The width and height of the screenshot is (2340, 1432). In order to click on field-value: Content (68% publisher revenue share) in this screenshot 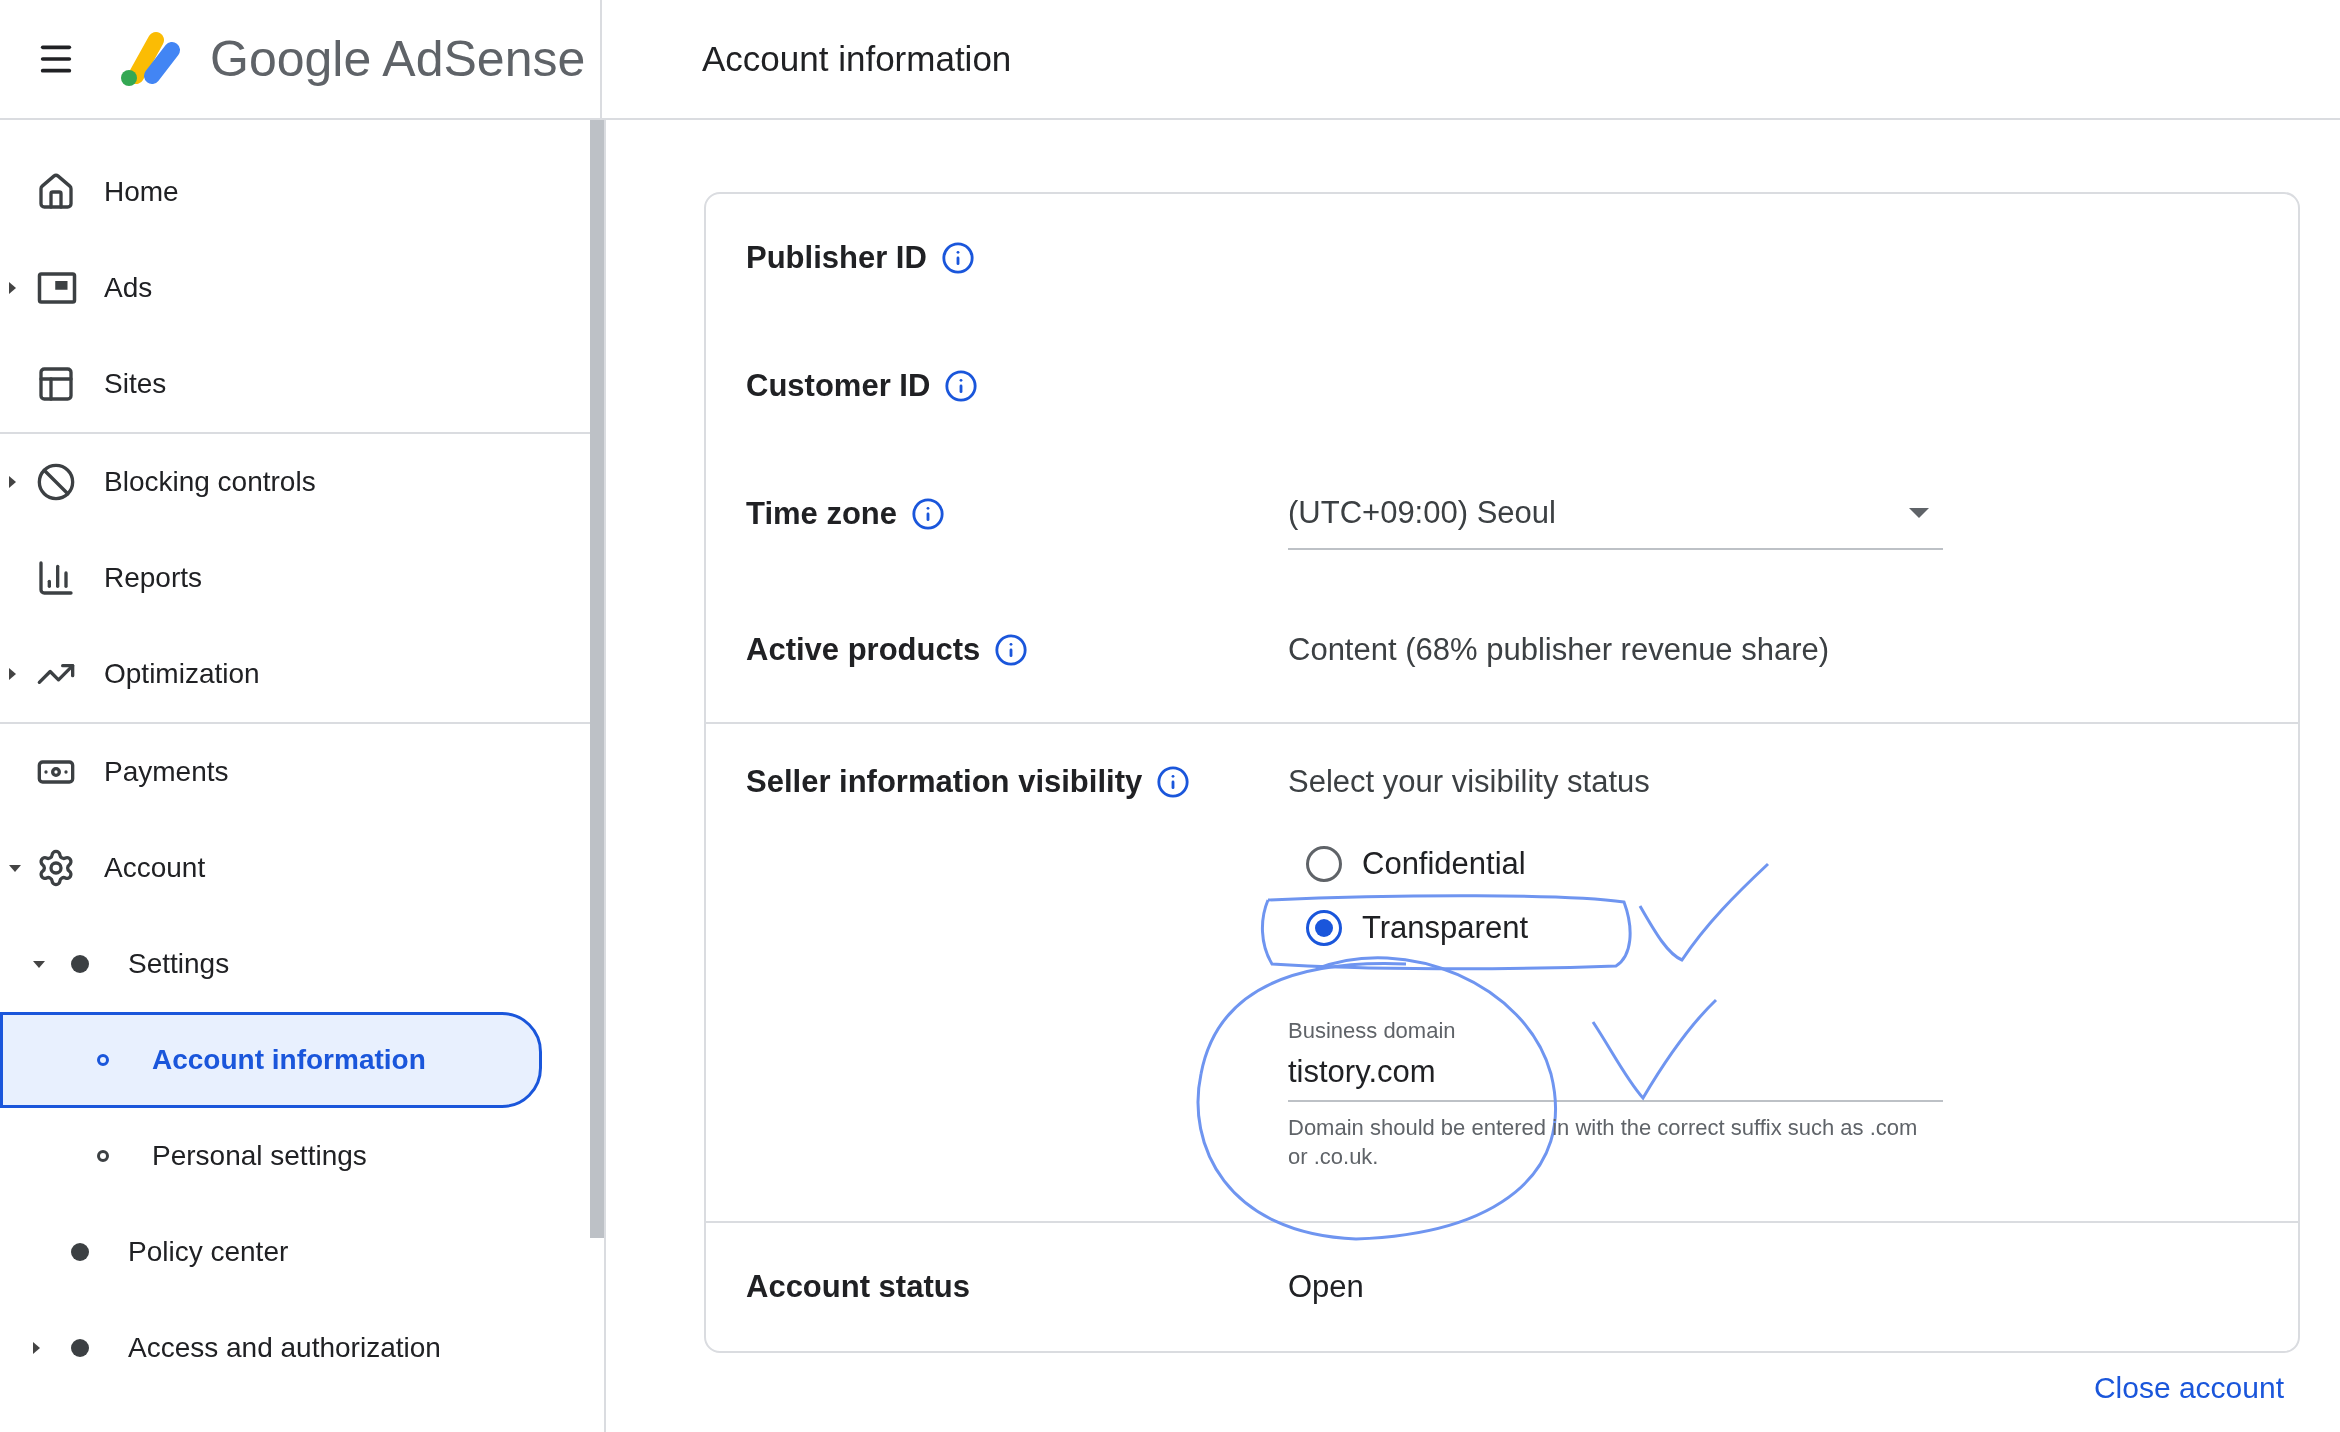, I will do `click(1559, 650)`.